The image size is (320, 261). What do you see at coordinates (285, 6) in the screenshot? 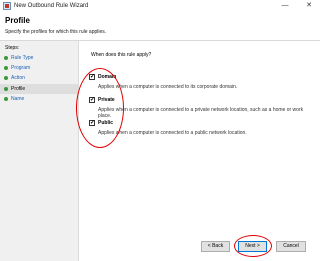
I see `minimize-button: —` at bounding box center [285, 6].